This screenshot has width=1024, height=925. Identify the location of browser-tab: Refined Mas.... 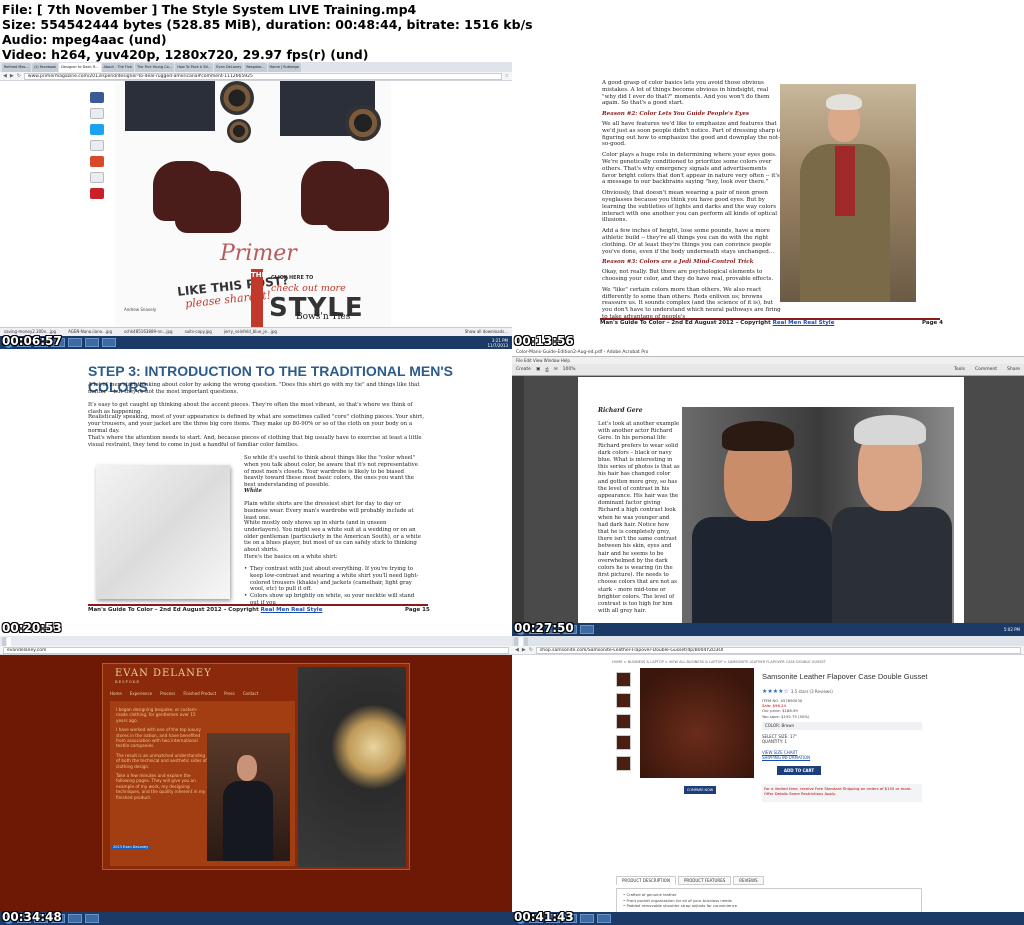
(16, 67).